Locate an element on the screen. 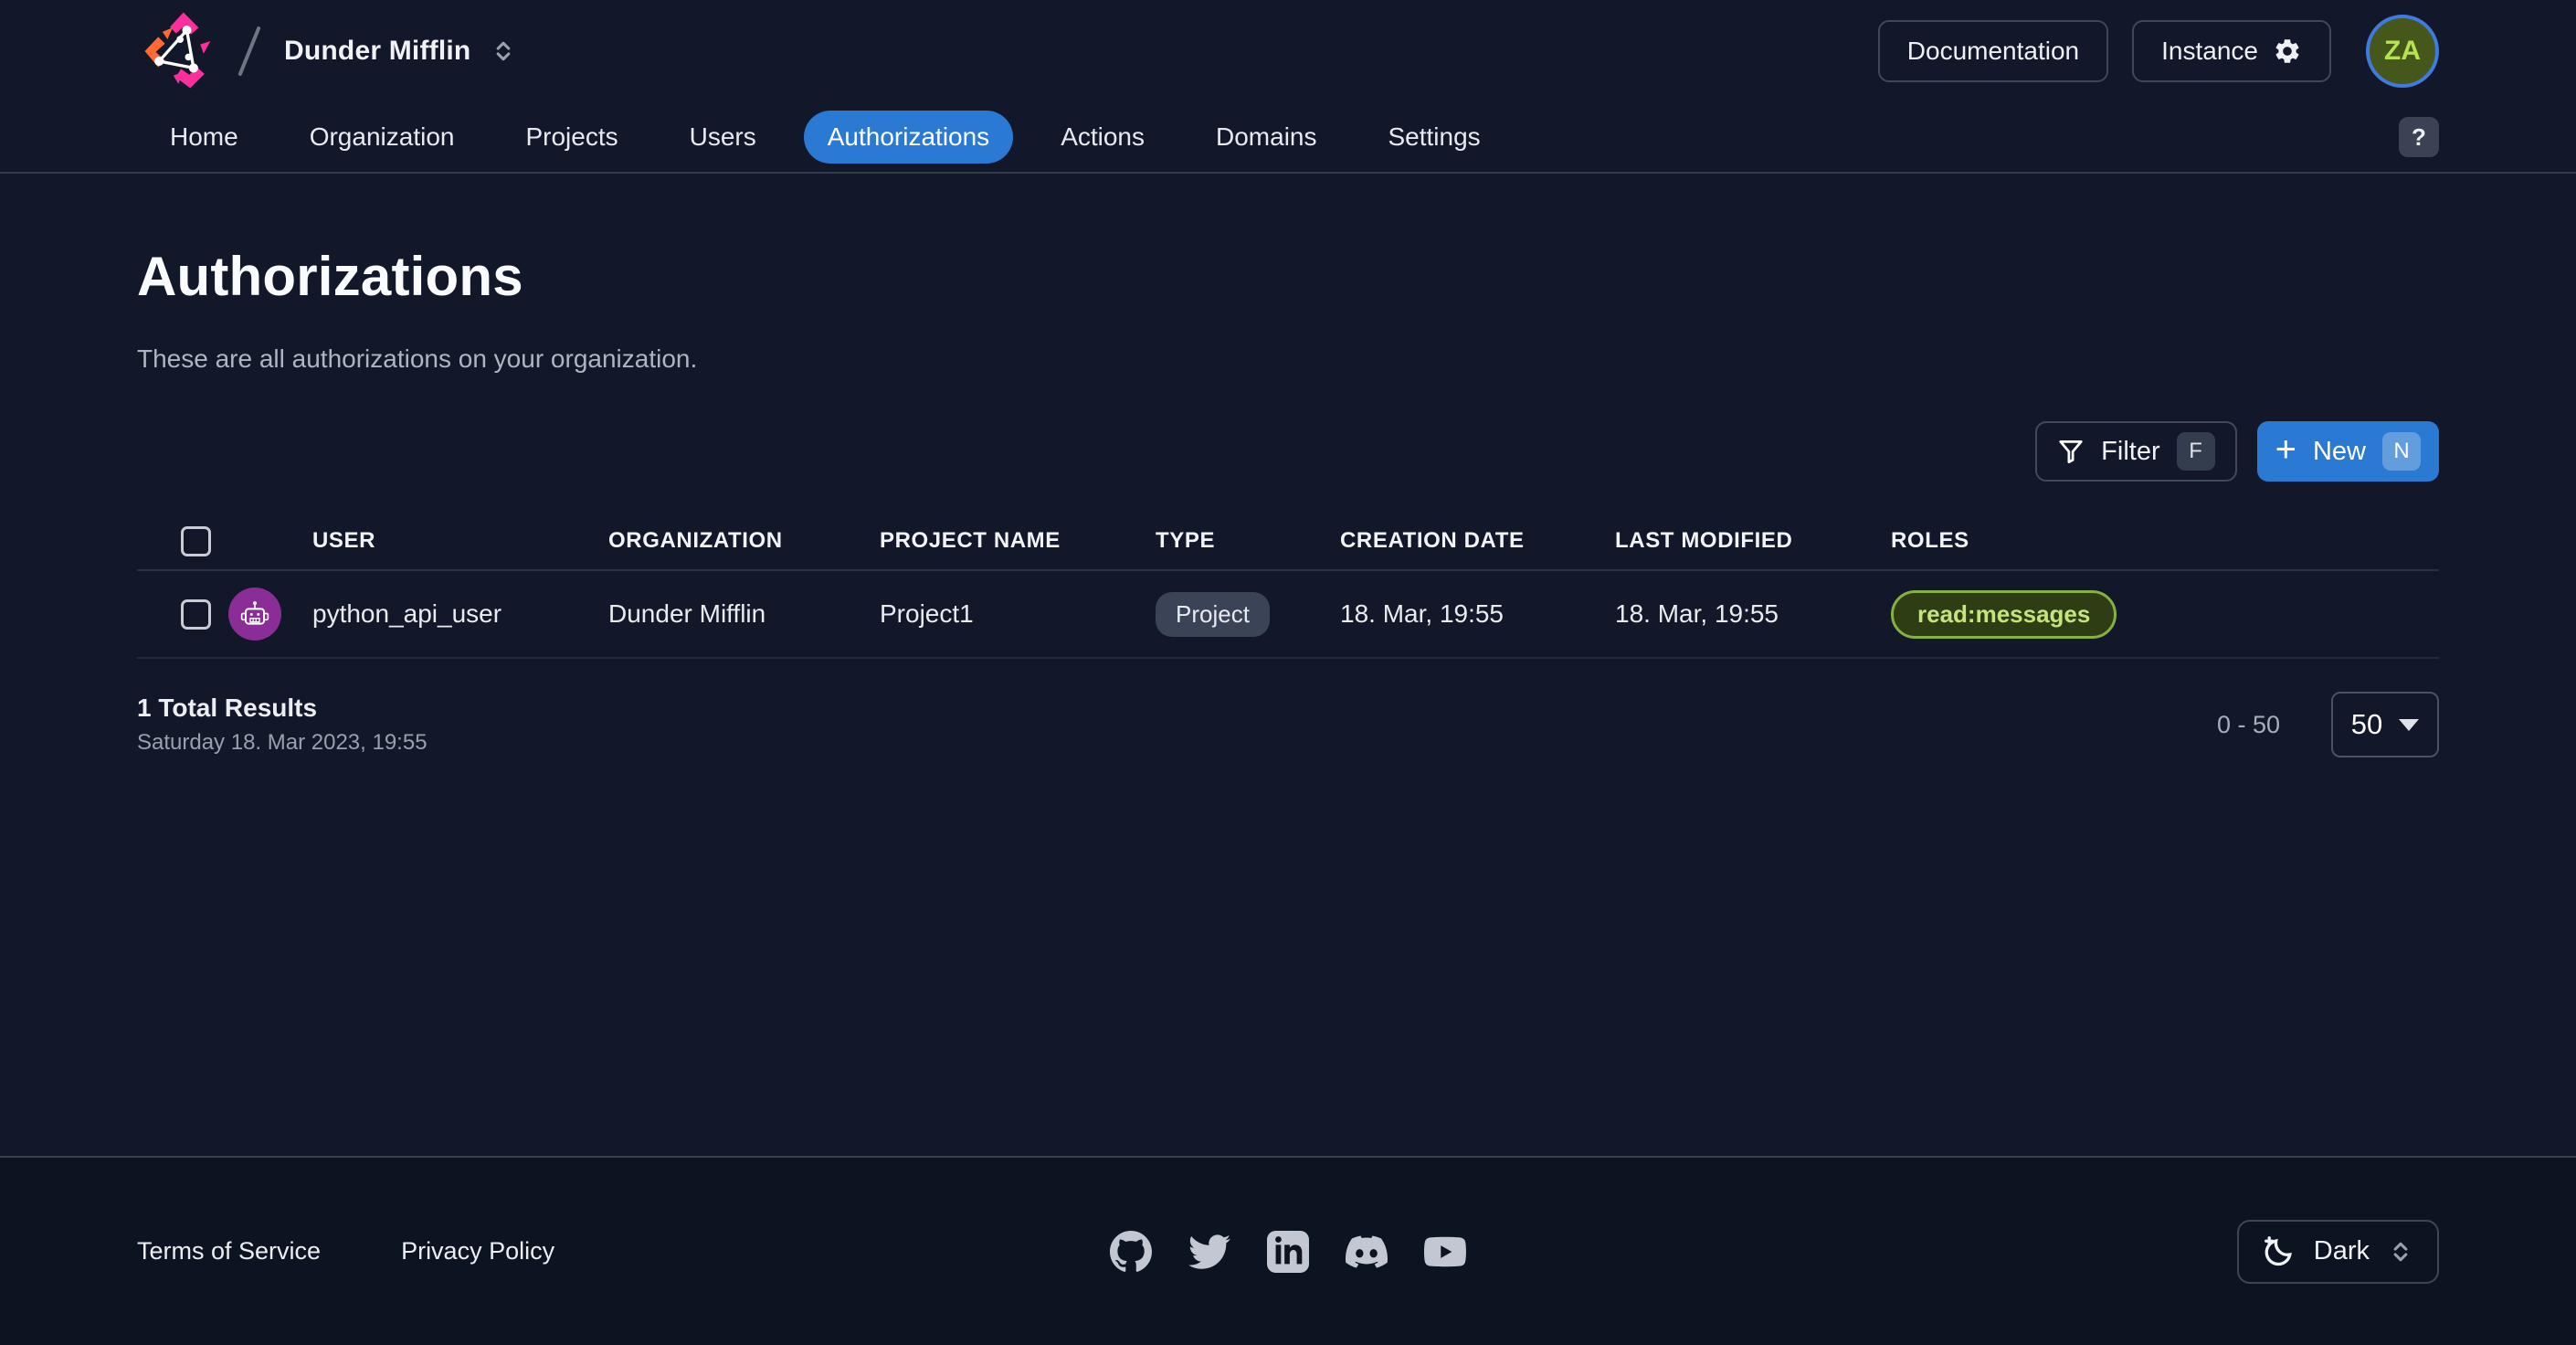 The height and width of the screenshot is (1345, 2576). col-header-roles: ROLES is located at coordinates (2165, 541).